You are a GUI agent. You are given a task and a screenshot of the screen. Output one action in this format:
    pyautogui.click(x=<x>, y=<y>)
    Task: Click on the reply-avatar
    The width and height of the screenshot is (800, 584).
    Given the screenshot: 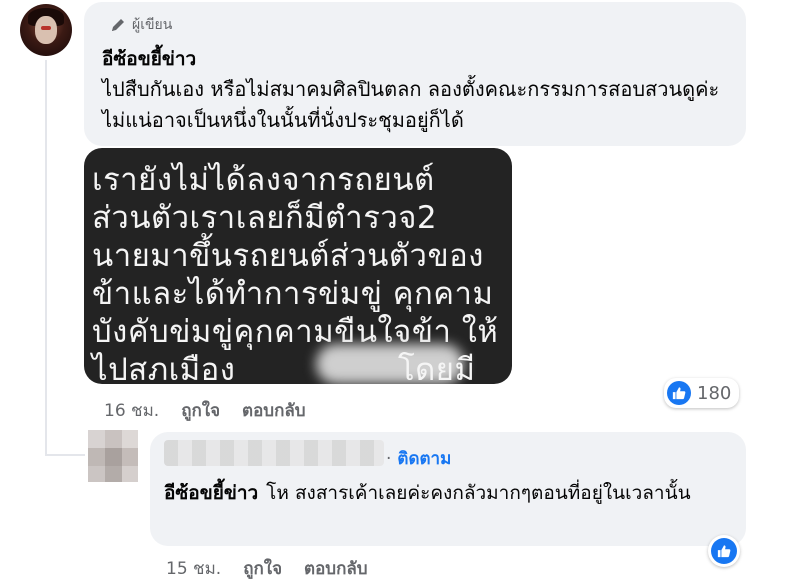 What is the action you would take?
    pyautogui.click(x=113, y=456)
    